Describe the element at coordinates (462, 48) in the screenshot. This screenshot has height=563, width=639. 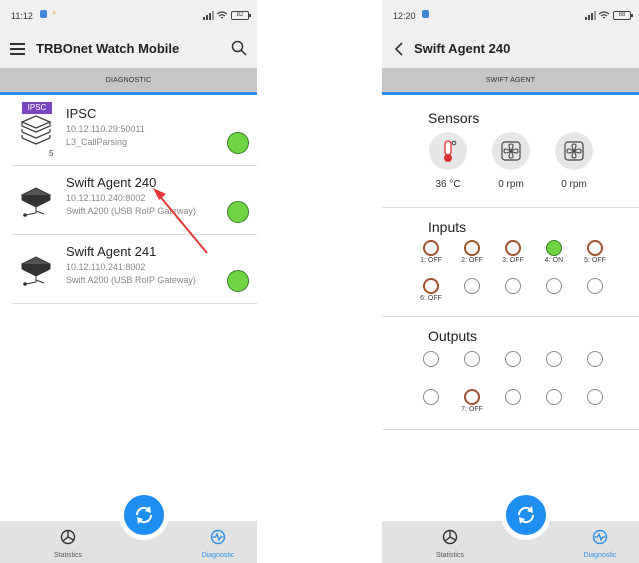
I see `page-title: Swift Agent 240` at that location.